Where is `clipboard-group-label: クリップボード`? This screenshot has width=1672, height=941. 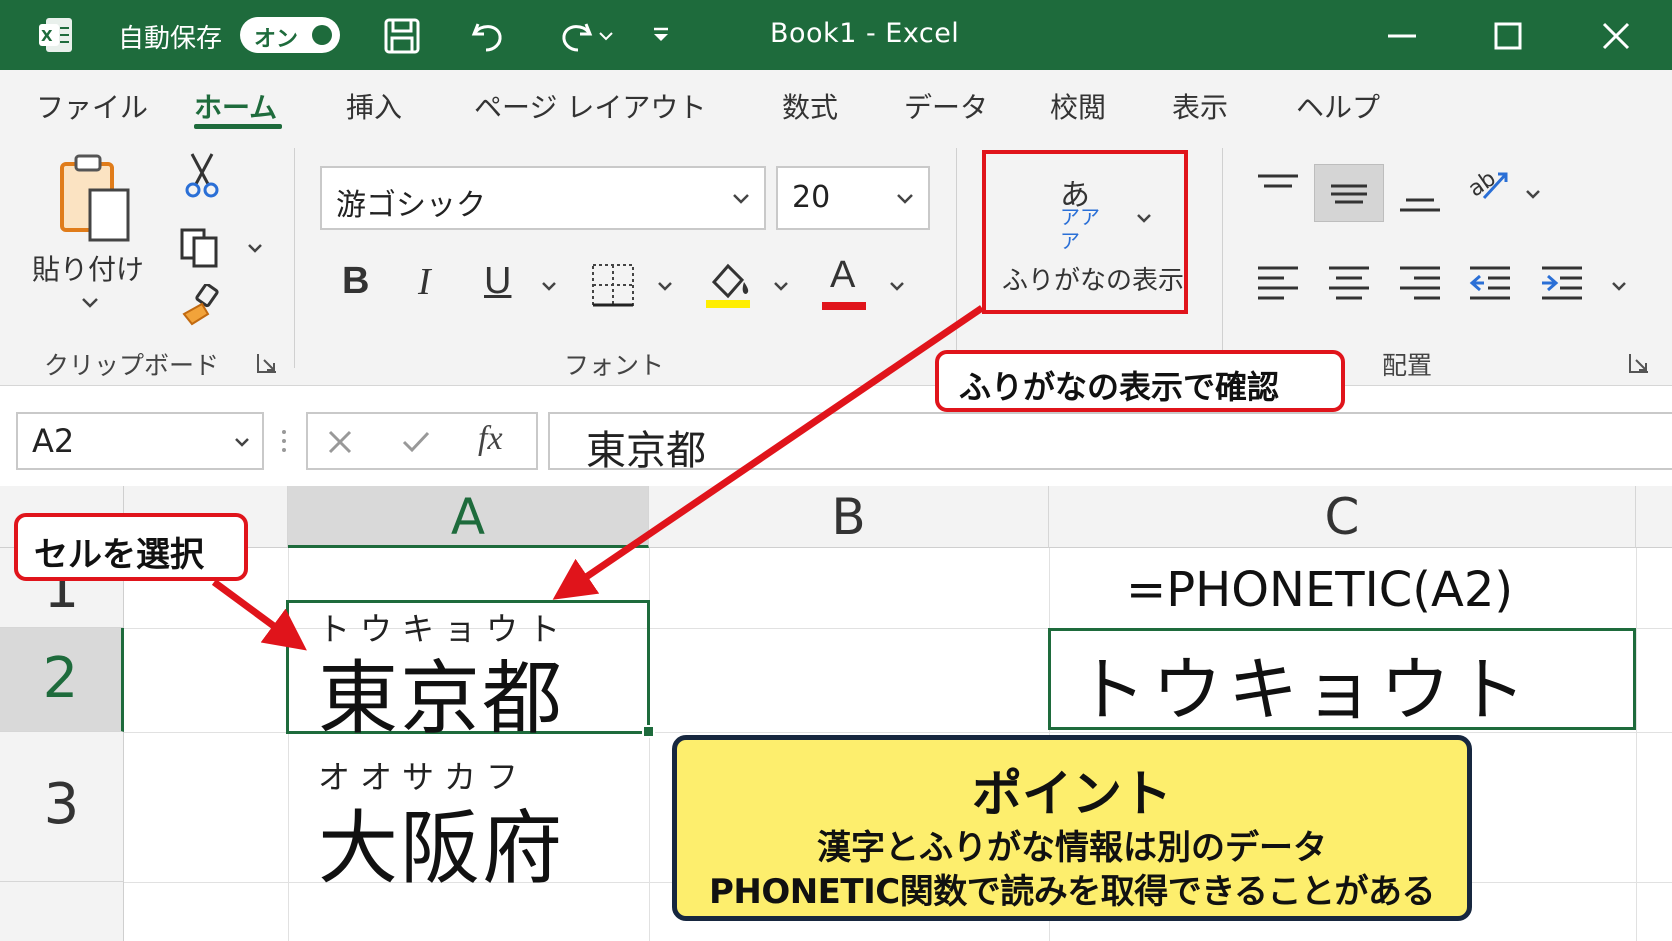 clipboard-group-label: クリップボード is located at coordinates (132, 365).